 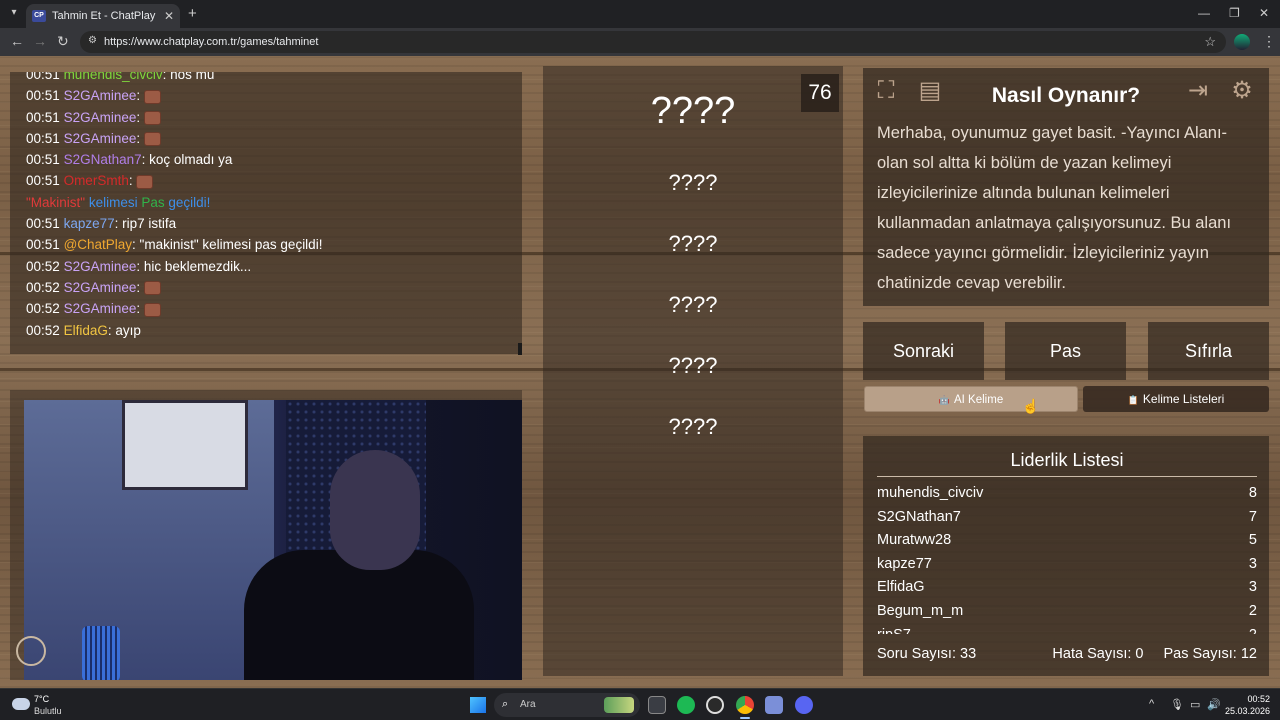 What do you see at coordinates (1177, 704) in the screenshot?
I see `microphone-icon: 🎙` at bounding box center [1177, 704].